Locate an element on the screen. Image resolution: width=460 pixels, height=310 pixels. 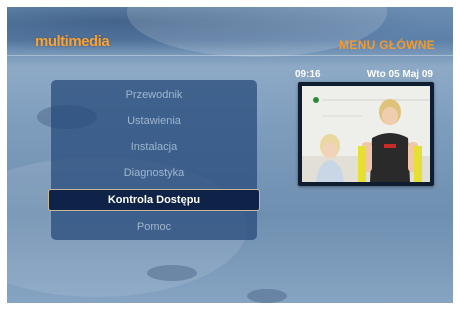
menu-item-przewodnik: Przewodnik is located at coordinates (154, 95).